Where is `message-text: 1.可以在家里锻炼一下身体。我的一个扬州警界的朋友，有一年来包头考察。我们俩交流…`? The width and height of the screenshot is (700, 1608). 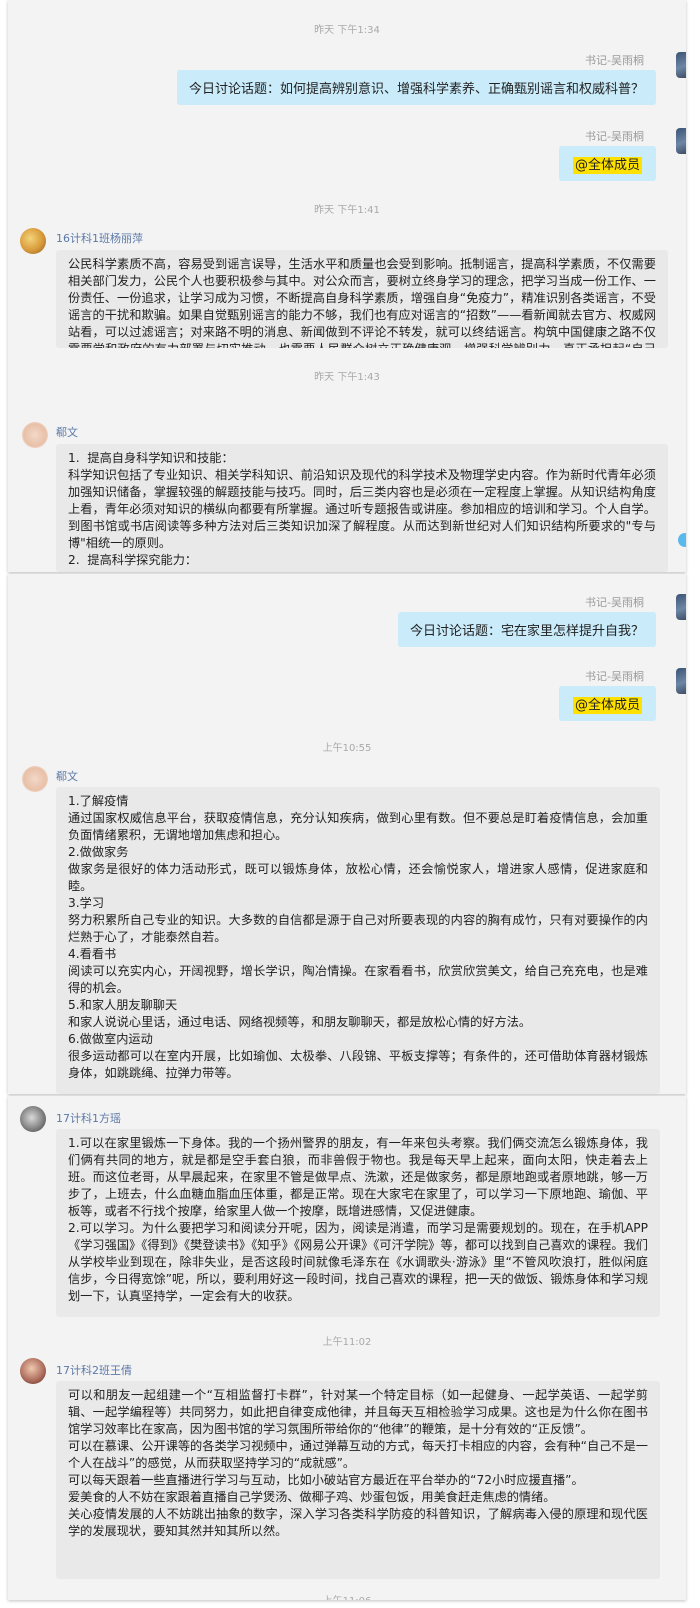 message-text: 1.可以在家里锻炼一下身体。我的一个扬州警界的朋友，有一年来包头考察。我们俩交流… is located at coordinates (358, 1219).